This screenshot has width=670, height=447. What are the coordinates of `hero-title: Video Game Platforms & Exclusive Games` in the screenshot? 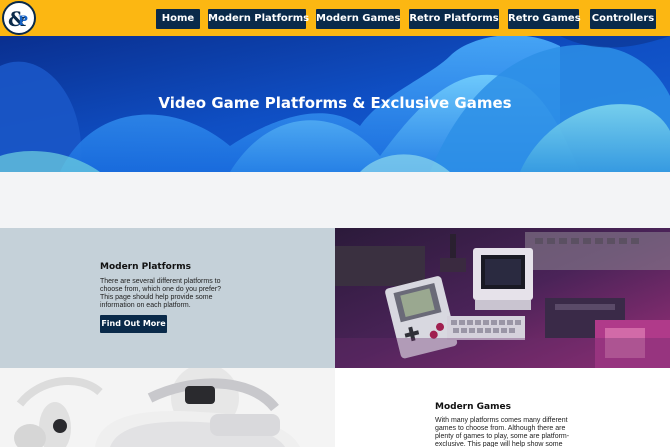 It's located at (335, 103).